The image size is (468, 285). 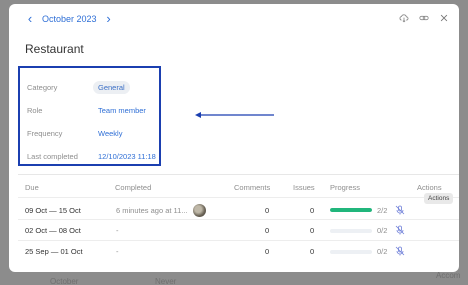 What do you see at coordinates (252, 187) in the screenshot?
I see `column-header-comments: Comments` at bounding box center [252, 187].